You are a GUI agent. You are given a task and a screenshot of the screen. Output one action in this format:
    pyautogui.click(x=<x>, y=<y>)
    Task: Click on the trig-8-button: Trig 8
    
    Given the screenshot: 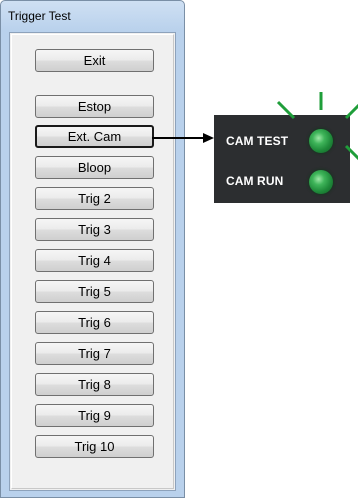 What is the action you would take?
    pyautogui.click(x=94, y=384)
    